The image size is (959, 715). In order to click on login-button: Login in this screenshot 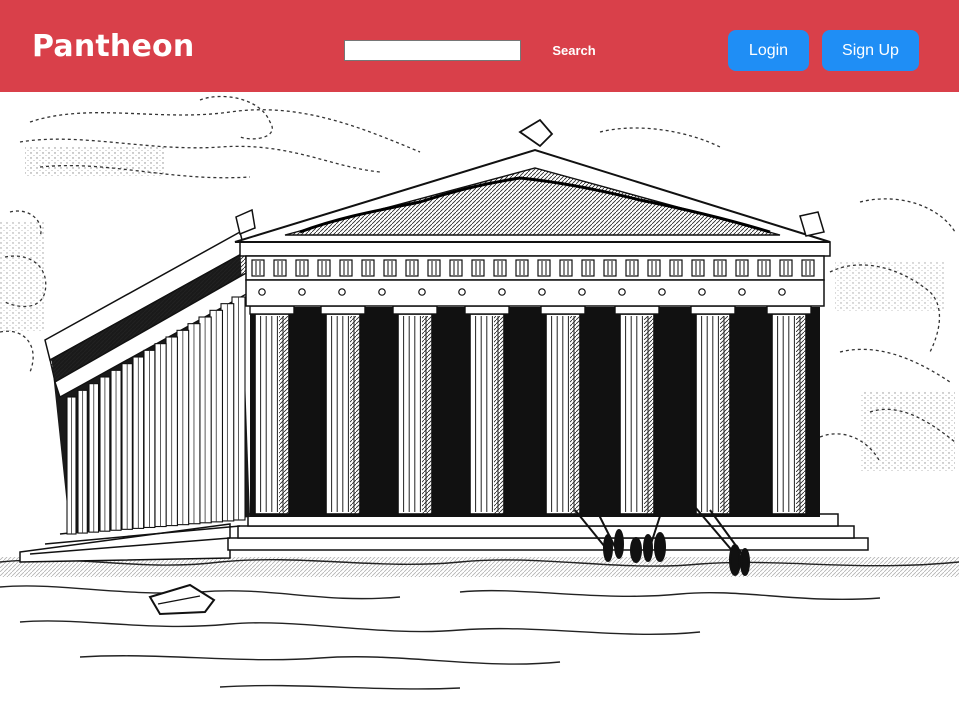, I will do `click(768, 50)`.